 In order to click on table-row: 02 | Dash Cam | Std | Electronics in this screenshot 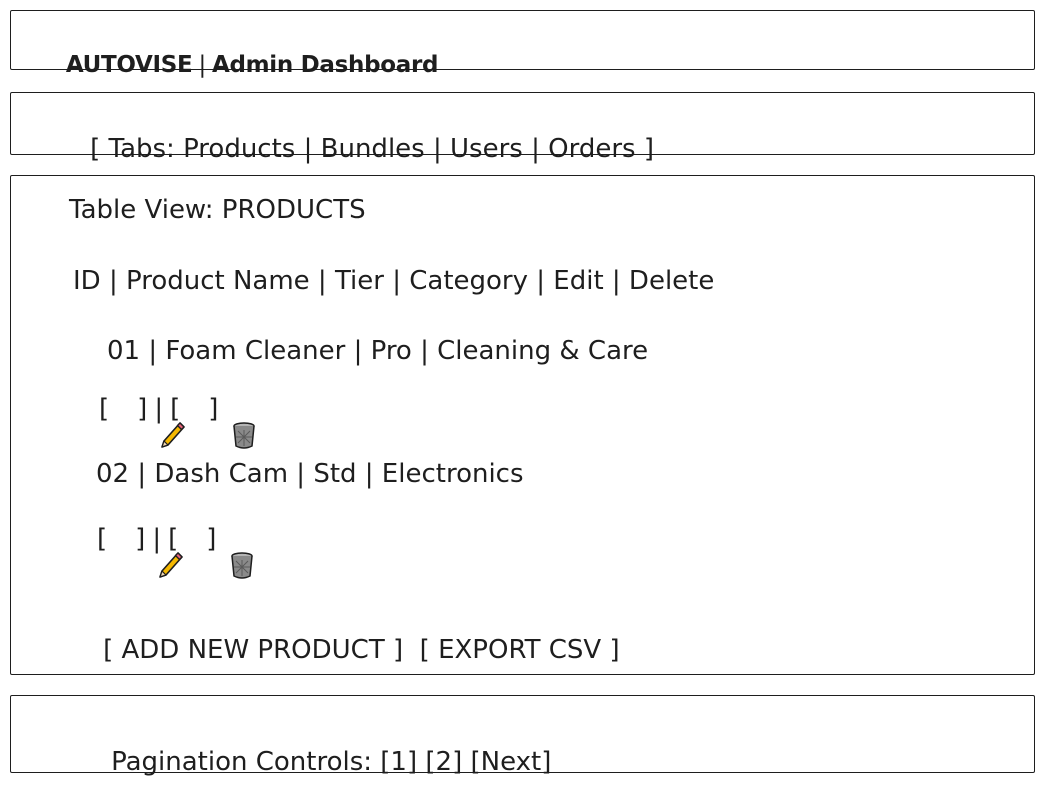, I will do `click(310, 474)`.